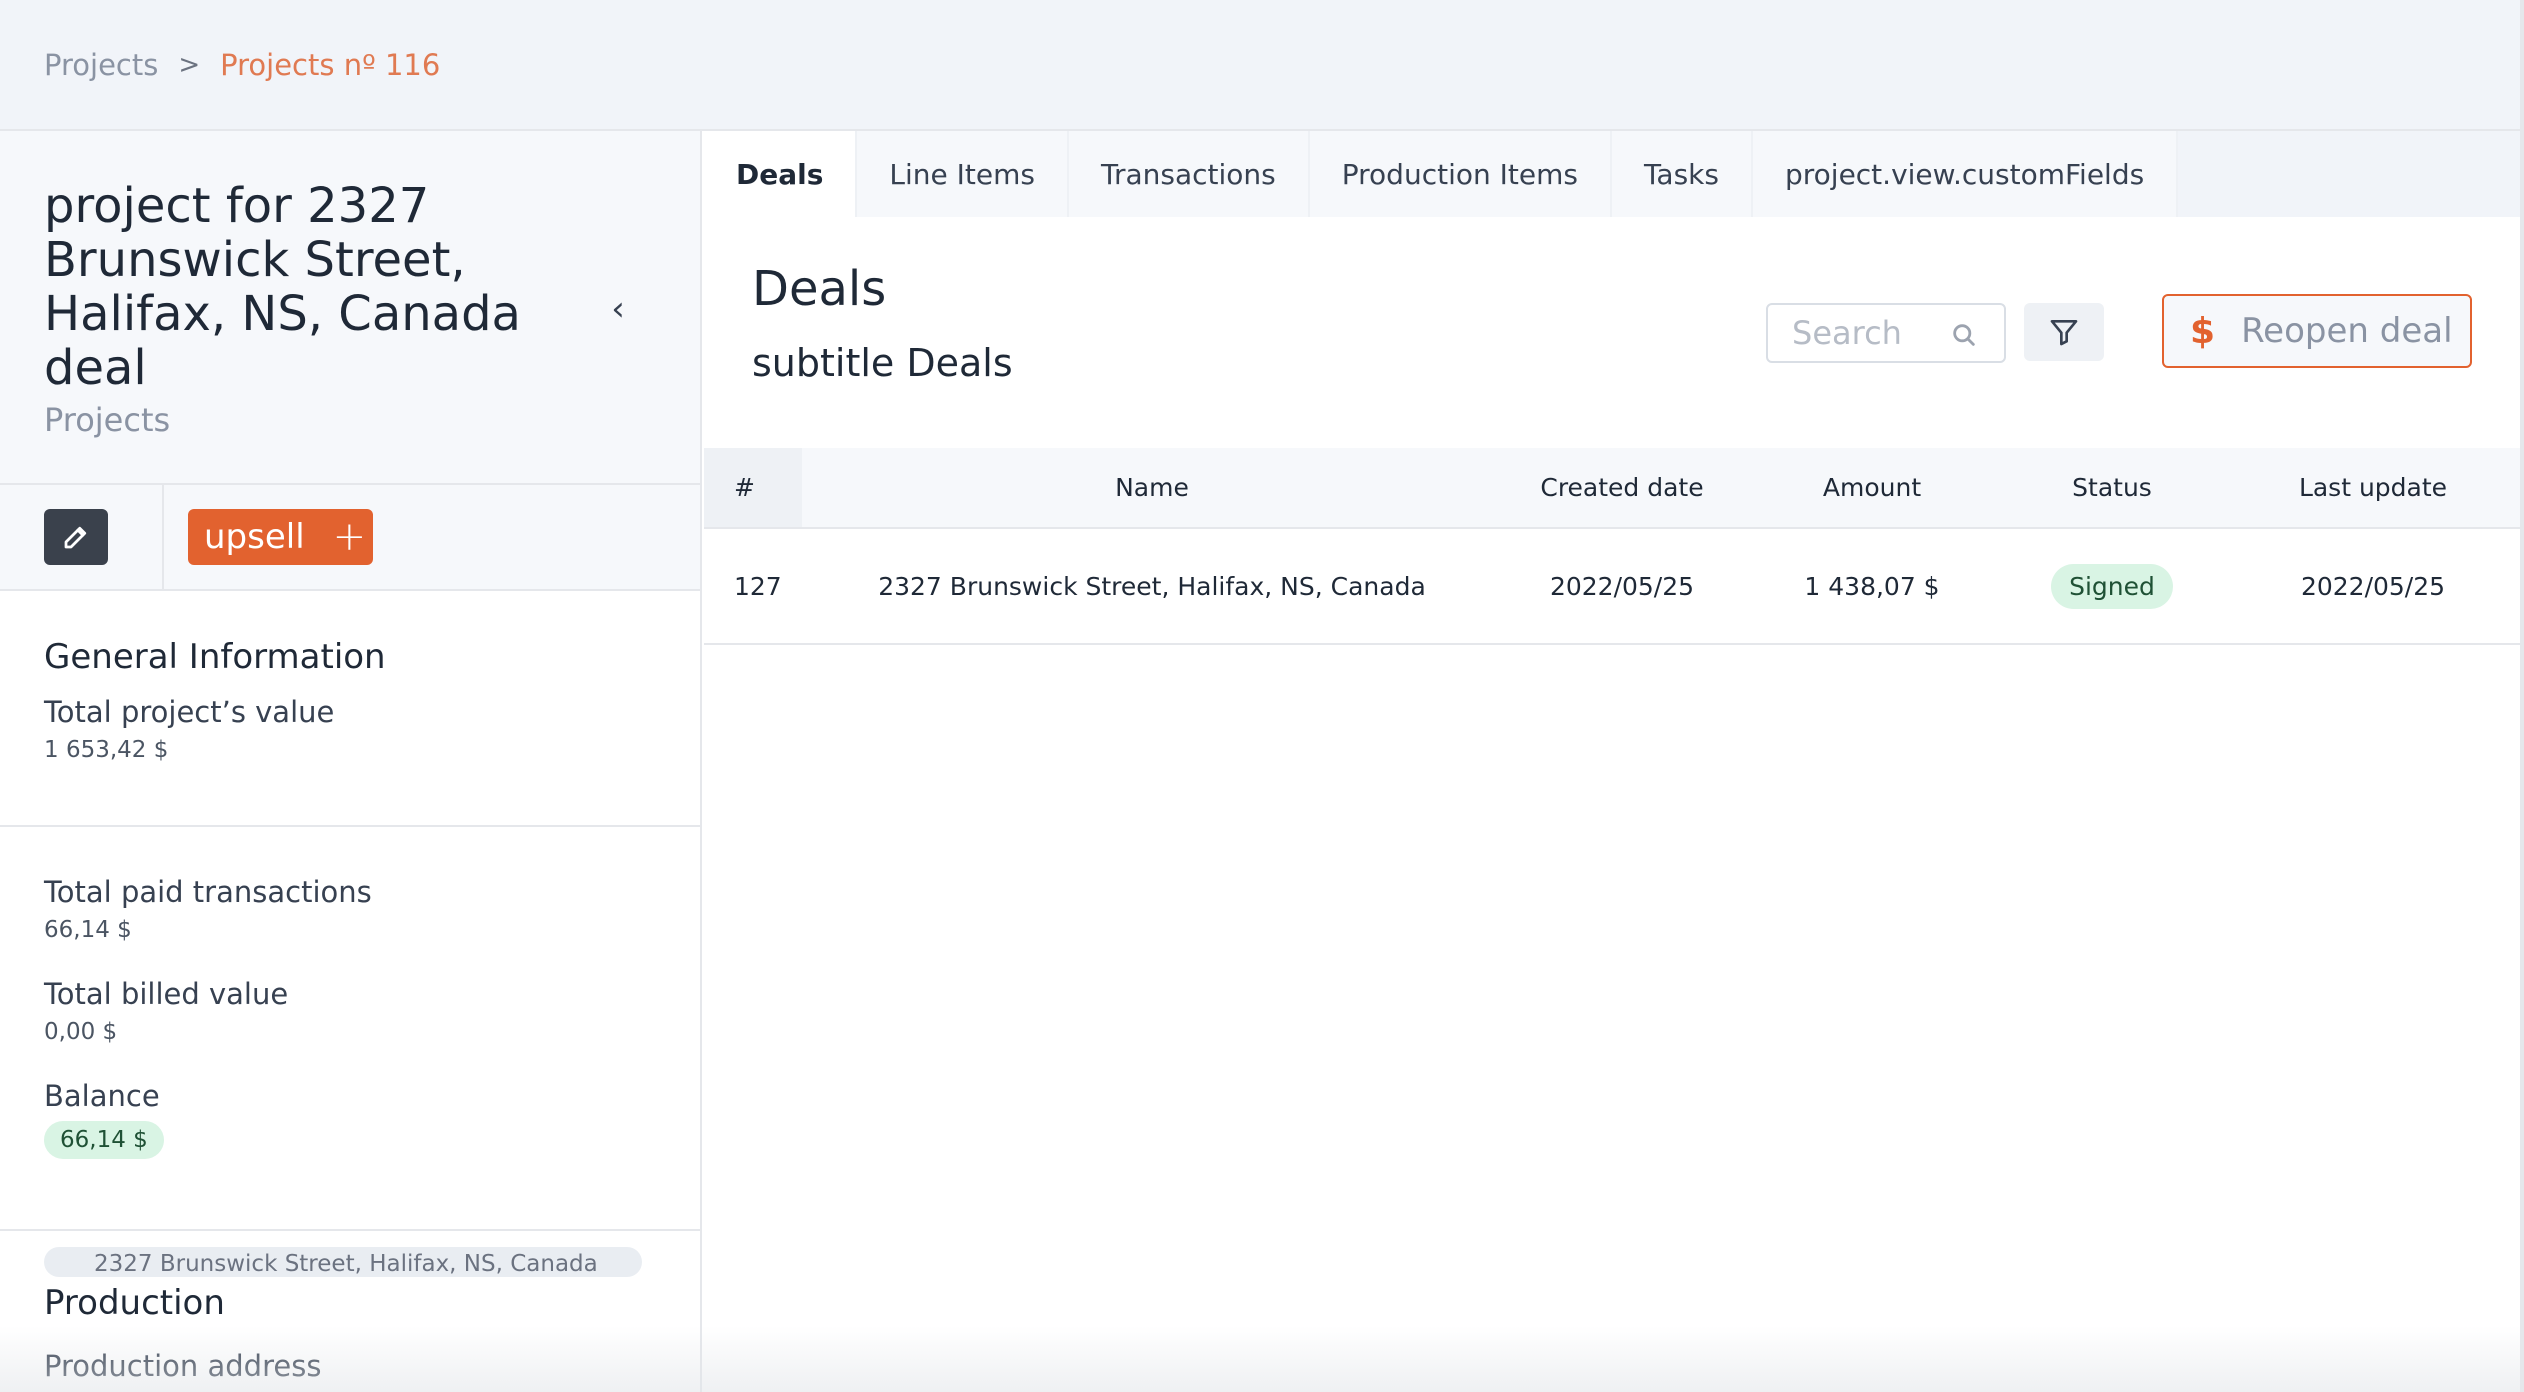  Describe the element at coordinates (1682, 174) in the screenshot. I see `tab-tasks: Tasks` at that location.